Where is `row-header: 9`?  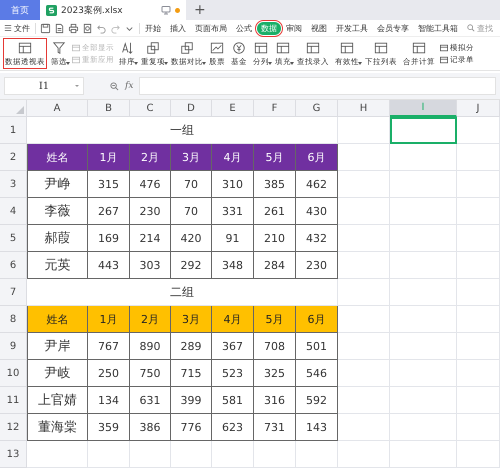
row-header: 9 is located at coordinates (13, 346).